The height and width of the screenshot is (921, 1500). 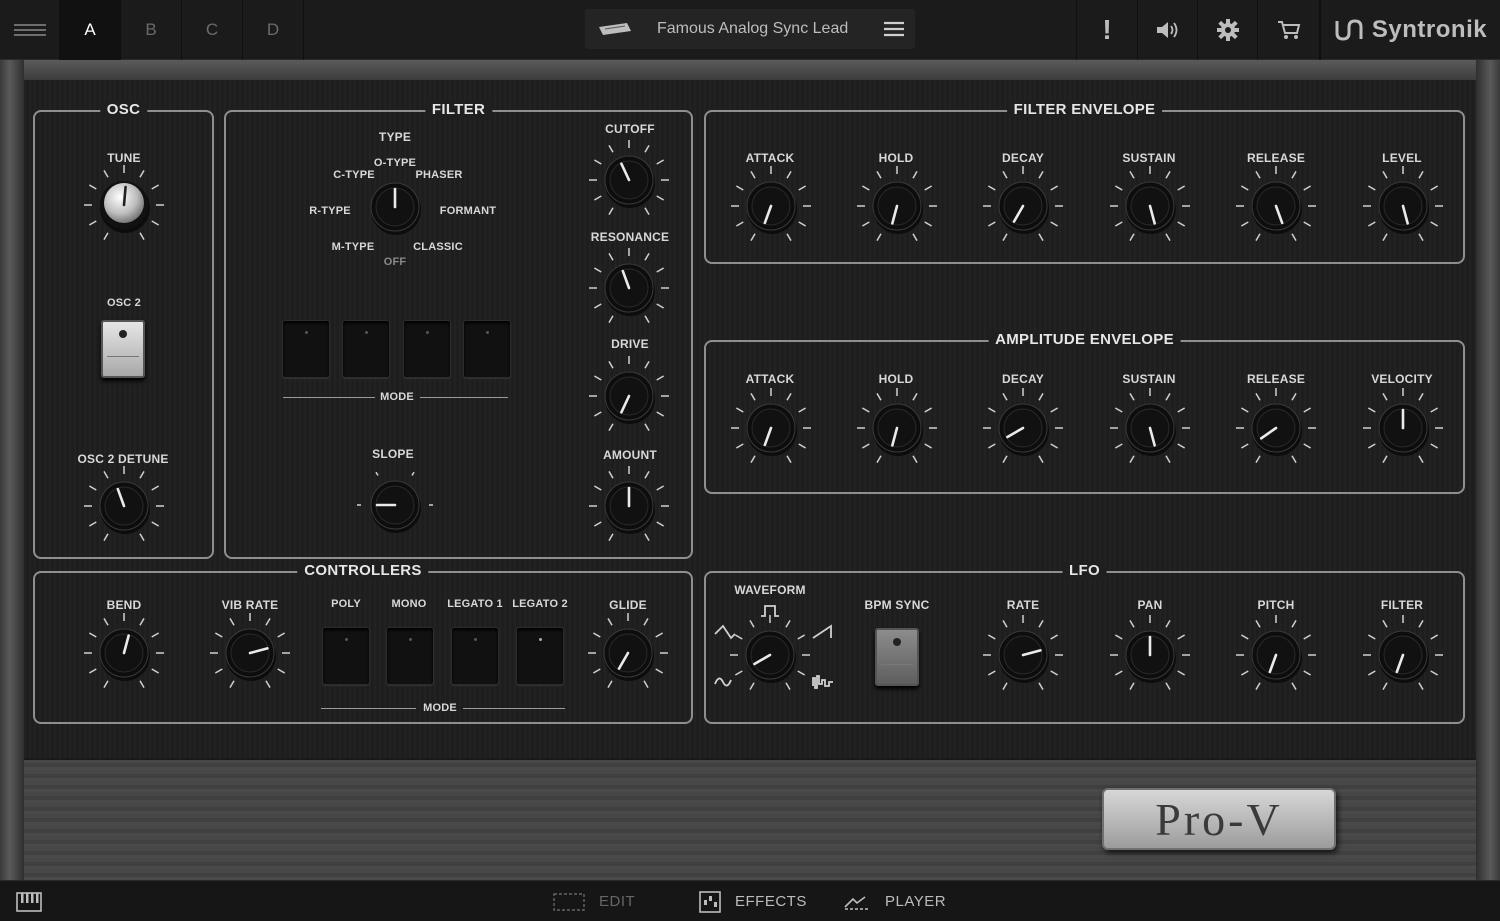 What do you see at coordinates (440, 708) in the screenshot?
I see `controllers-mode-label: MODE` at bounding box center [440, 708].